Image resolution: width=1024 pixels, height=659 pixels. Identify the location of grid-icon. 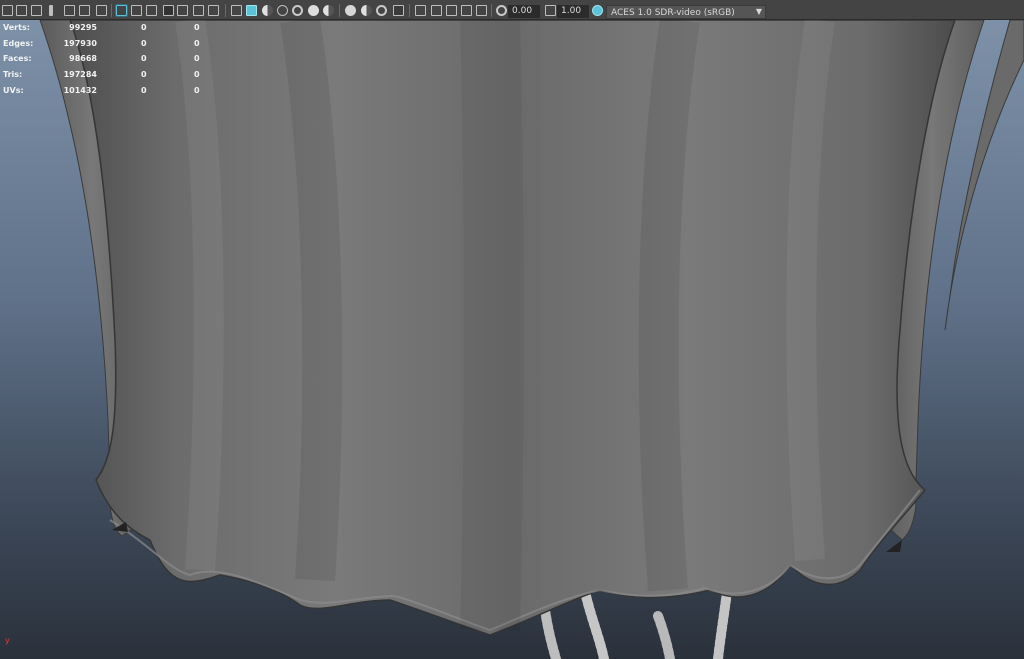
(121, 10).